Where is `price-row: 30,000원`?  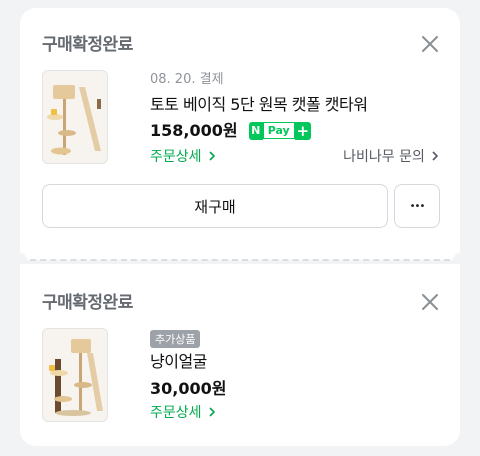 price-row: 30,000원 is located at coordinates (188, 387).